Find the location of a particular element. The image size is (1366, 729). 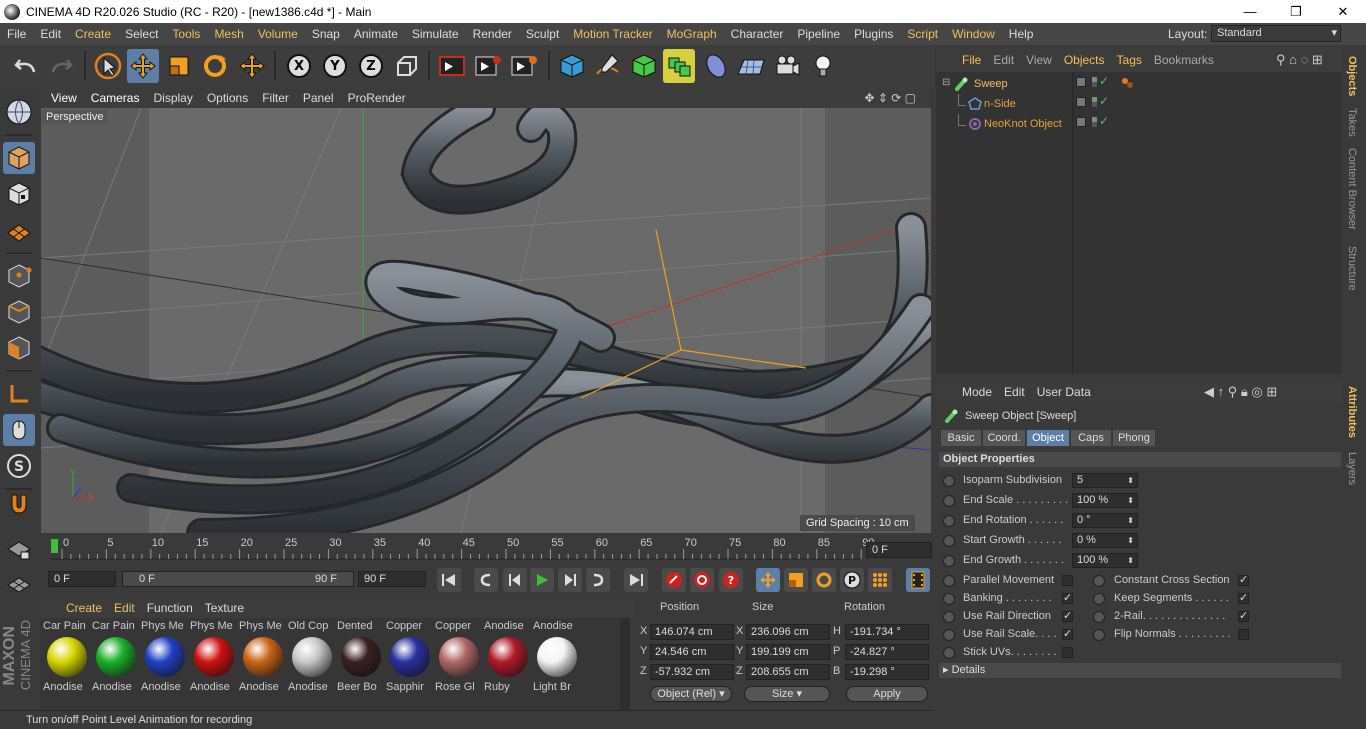

edges-mode-button is located at coordinates (19, 312).